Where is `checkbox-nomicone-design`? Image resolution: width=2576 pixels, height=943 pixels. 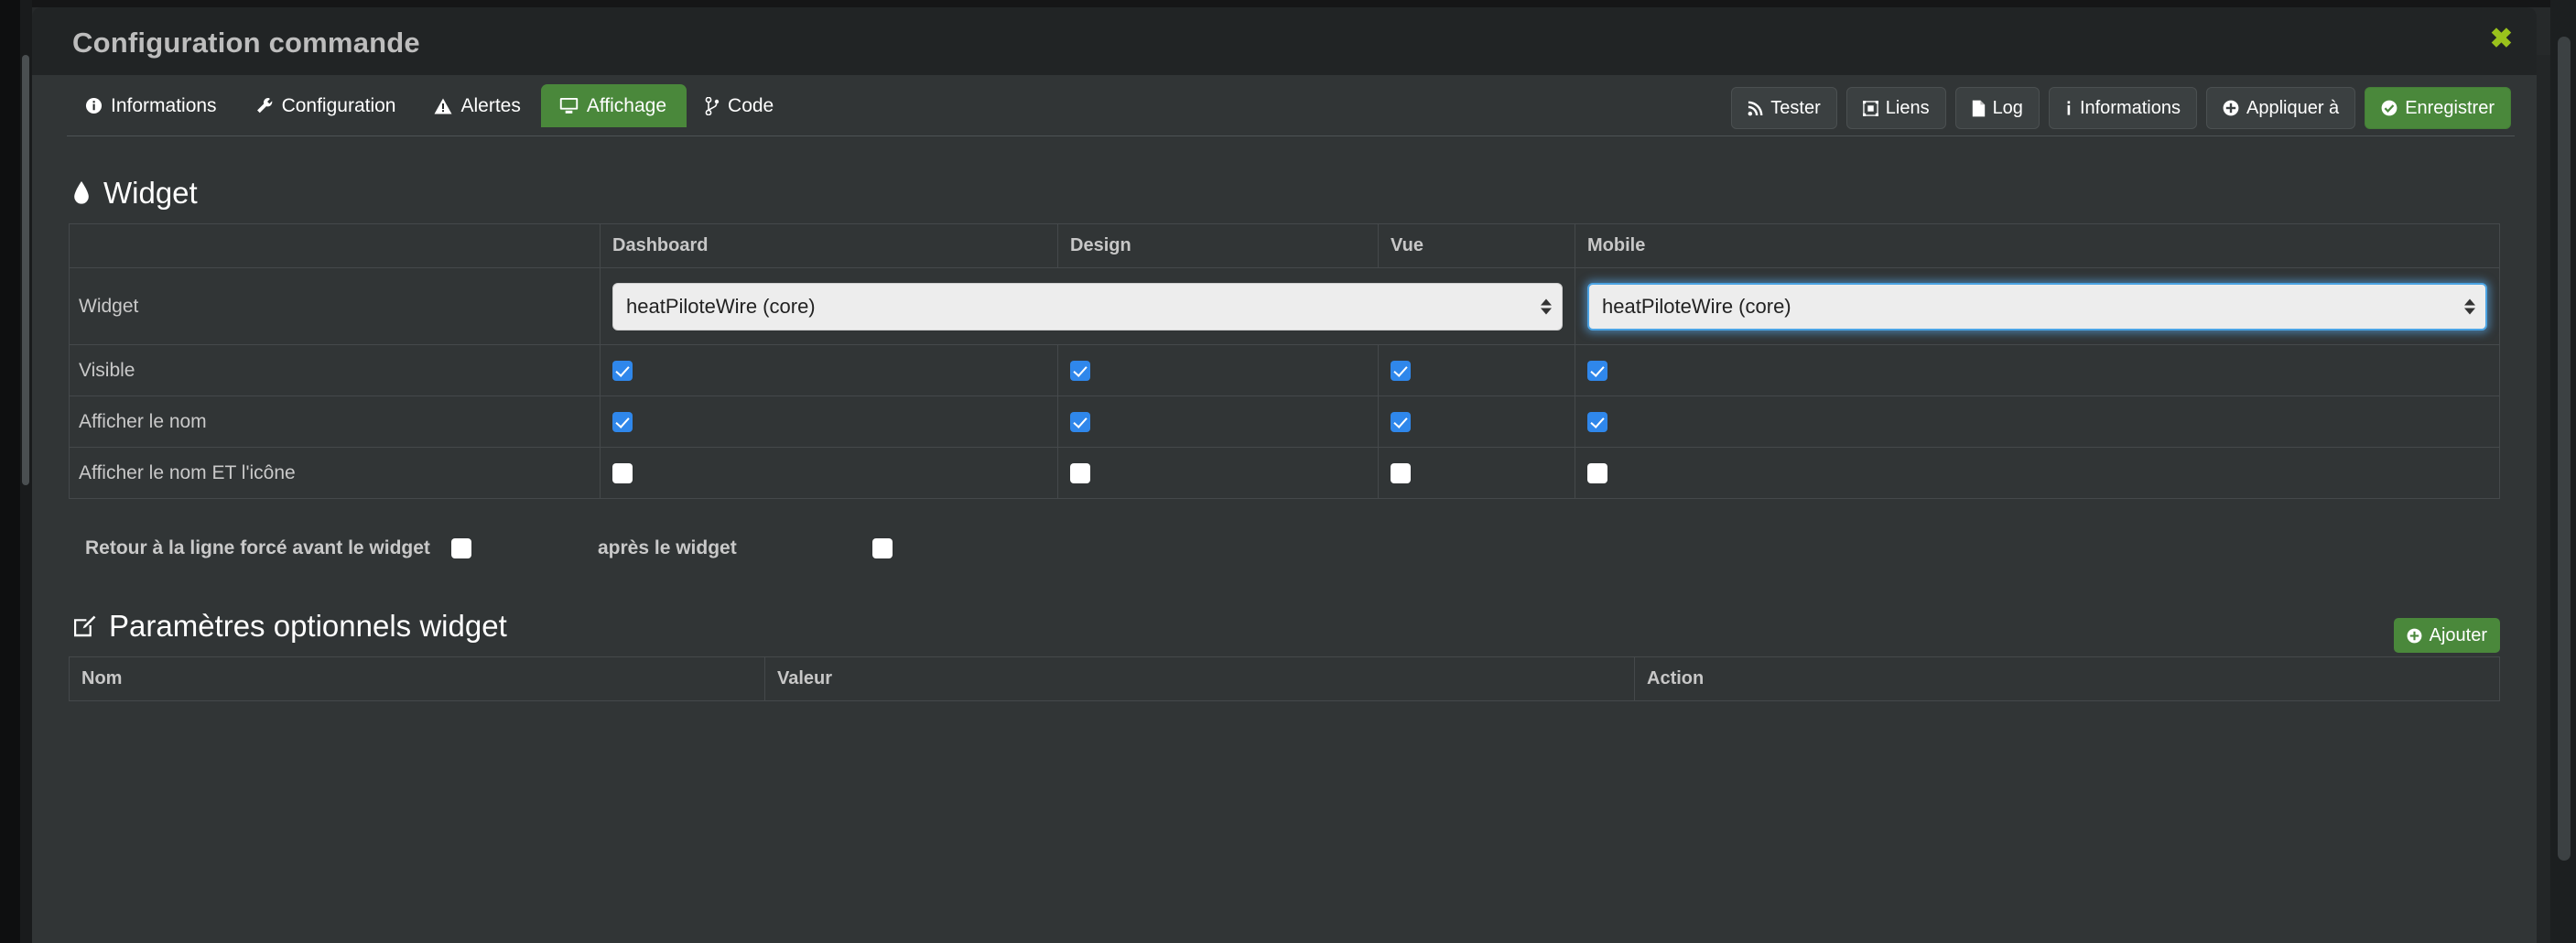 checkbox-nomicone-design is located at coordinates (1080, 472).